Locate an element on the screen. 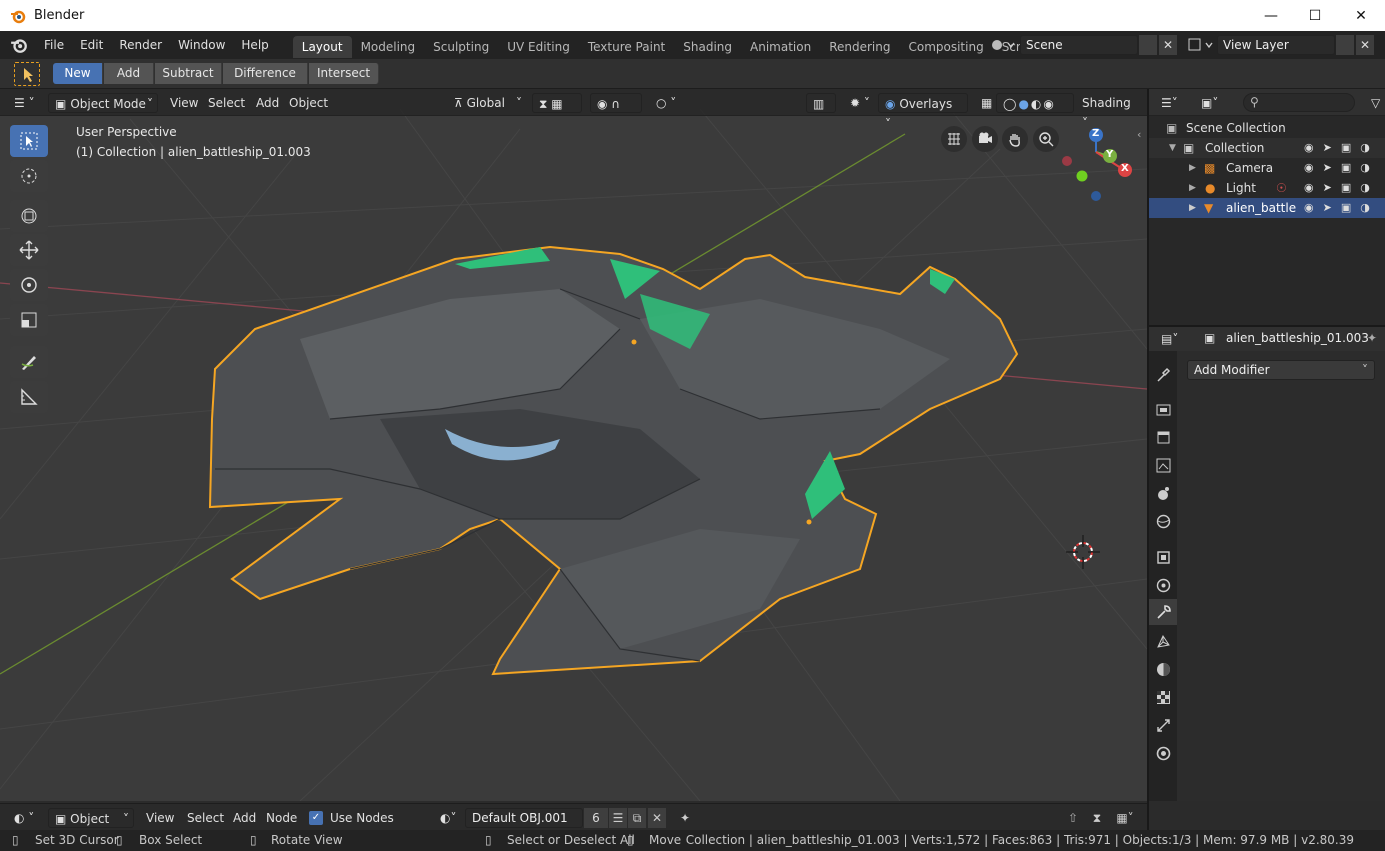 The image size is (1385, 851). menu-edit: Edit is located at coordinates (91, 45).